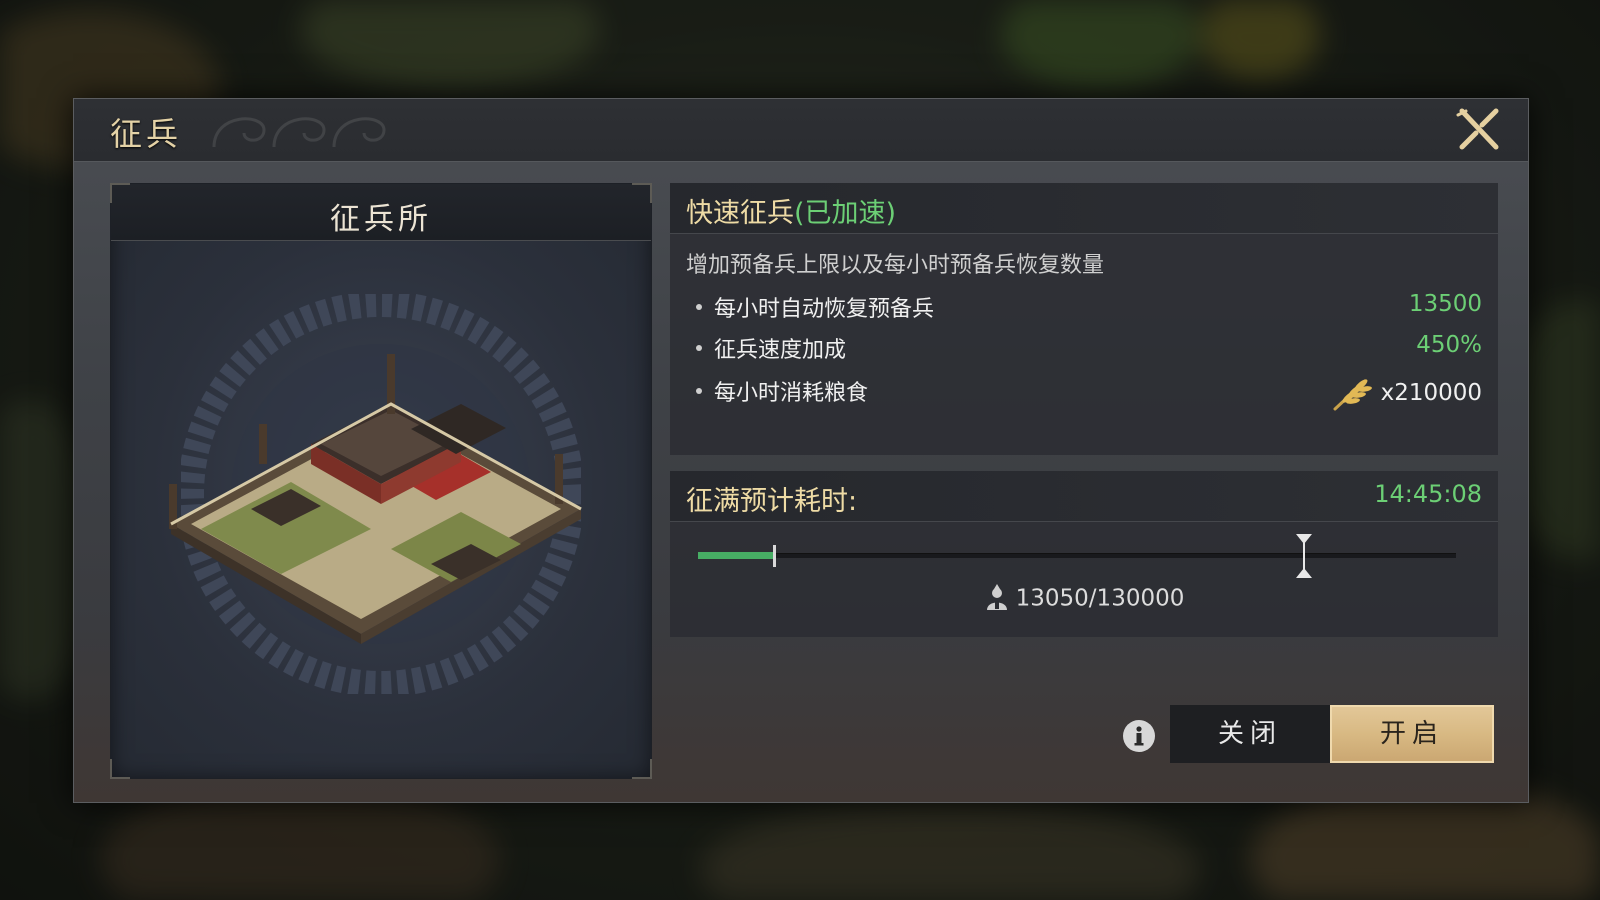 Image resolution: width=1600 pixels, height=900 pixels. I want to click on food-cost-amount: x210000, so click(1431, 393).